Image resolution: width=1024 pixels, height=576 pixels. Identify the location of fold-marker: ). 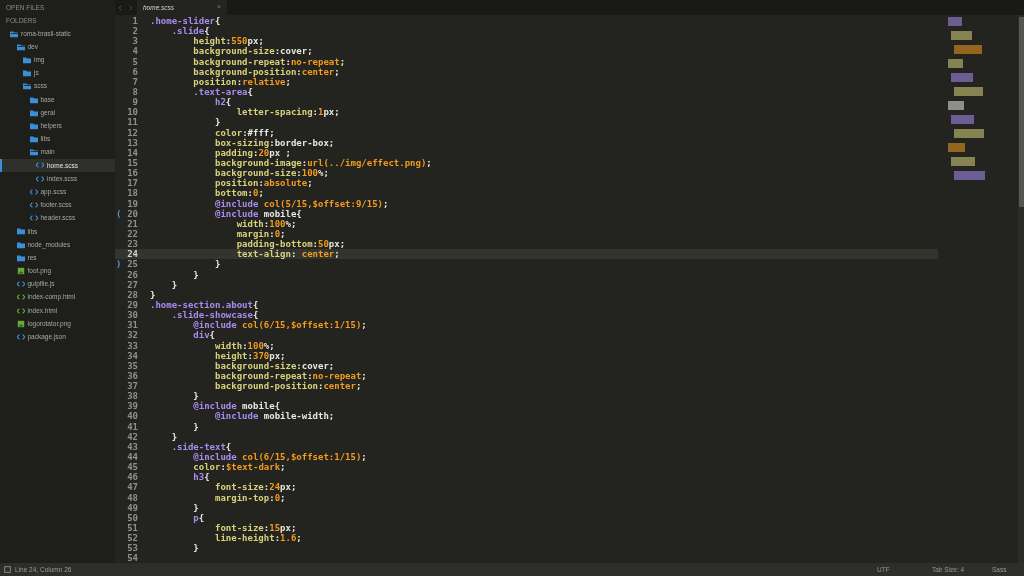
(118, 264).